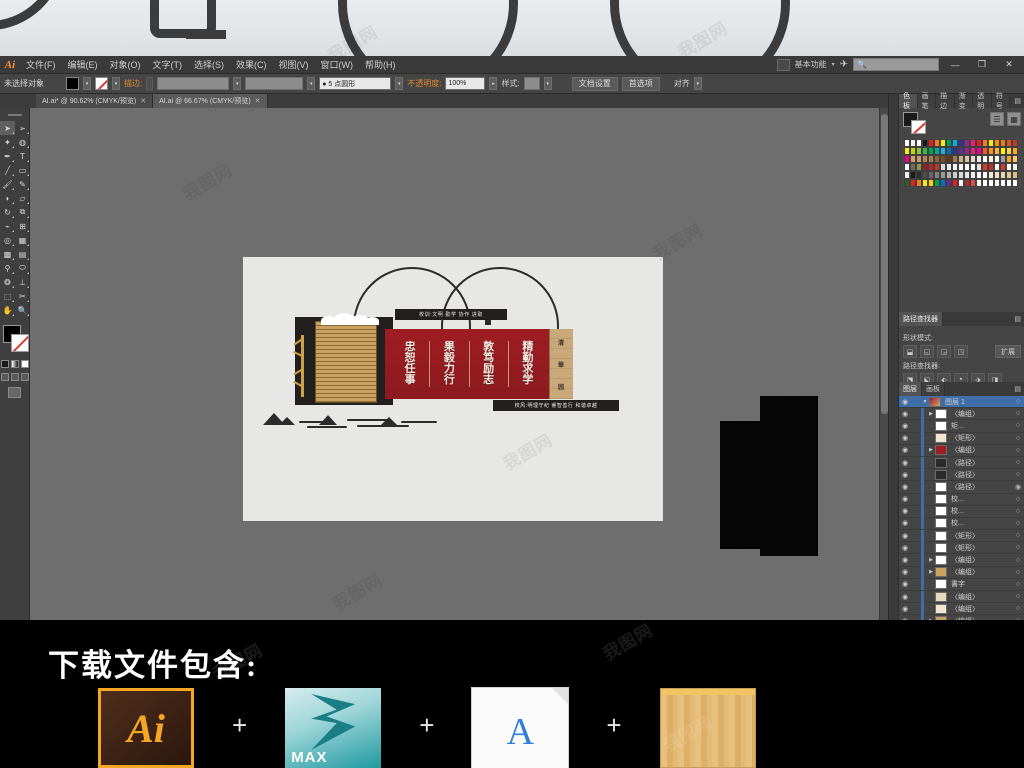 The width and height of the screenshot is (1024, 768). I want to click on layer-row: ◉ 〈编组〉 ○, so click(961, 597).